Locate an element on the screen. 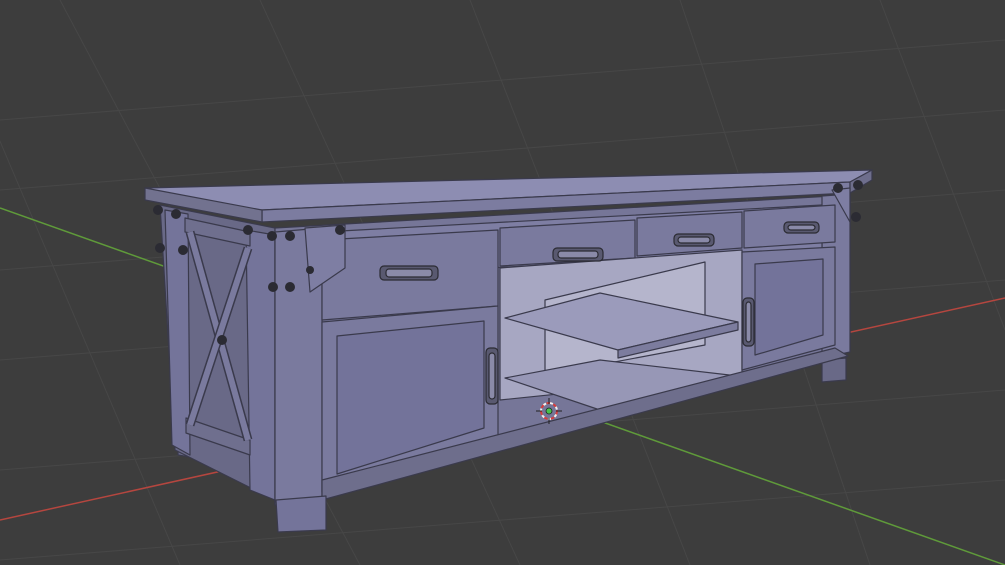 Image resolution: width=1005 pixels, height=565 pixels. object-origin-icon is located at coordinates (549, 411).